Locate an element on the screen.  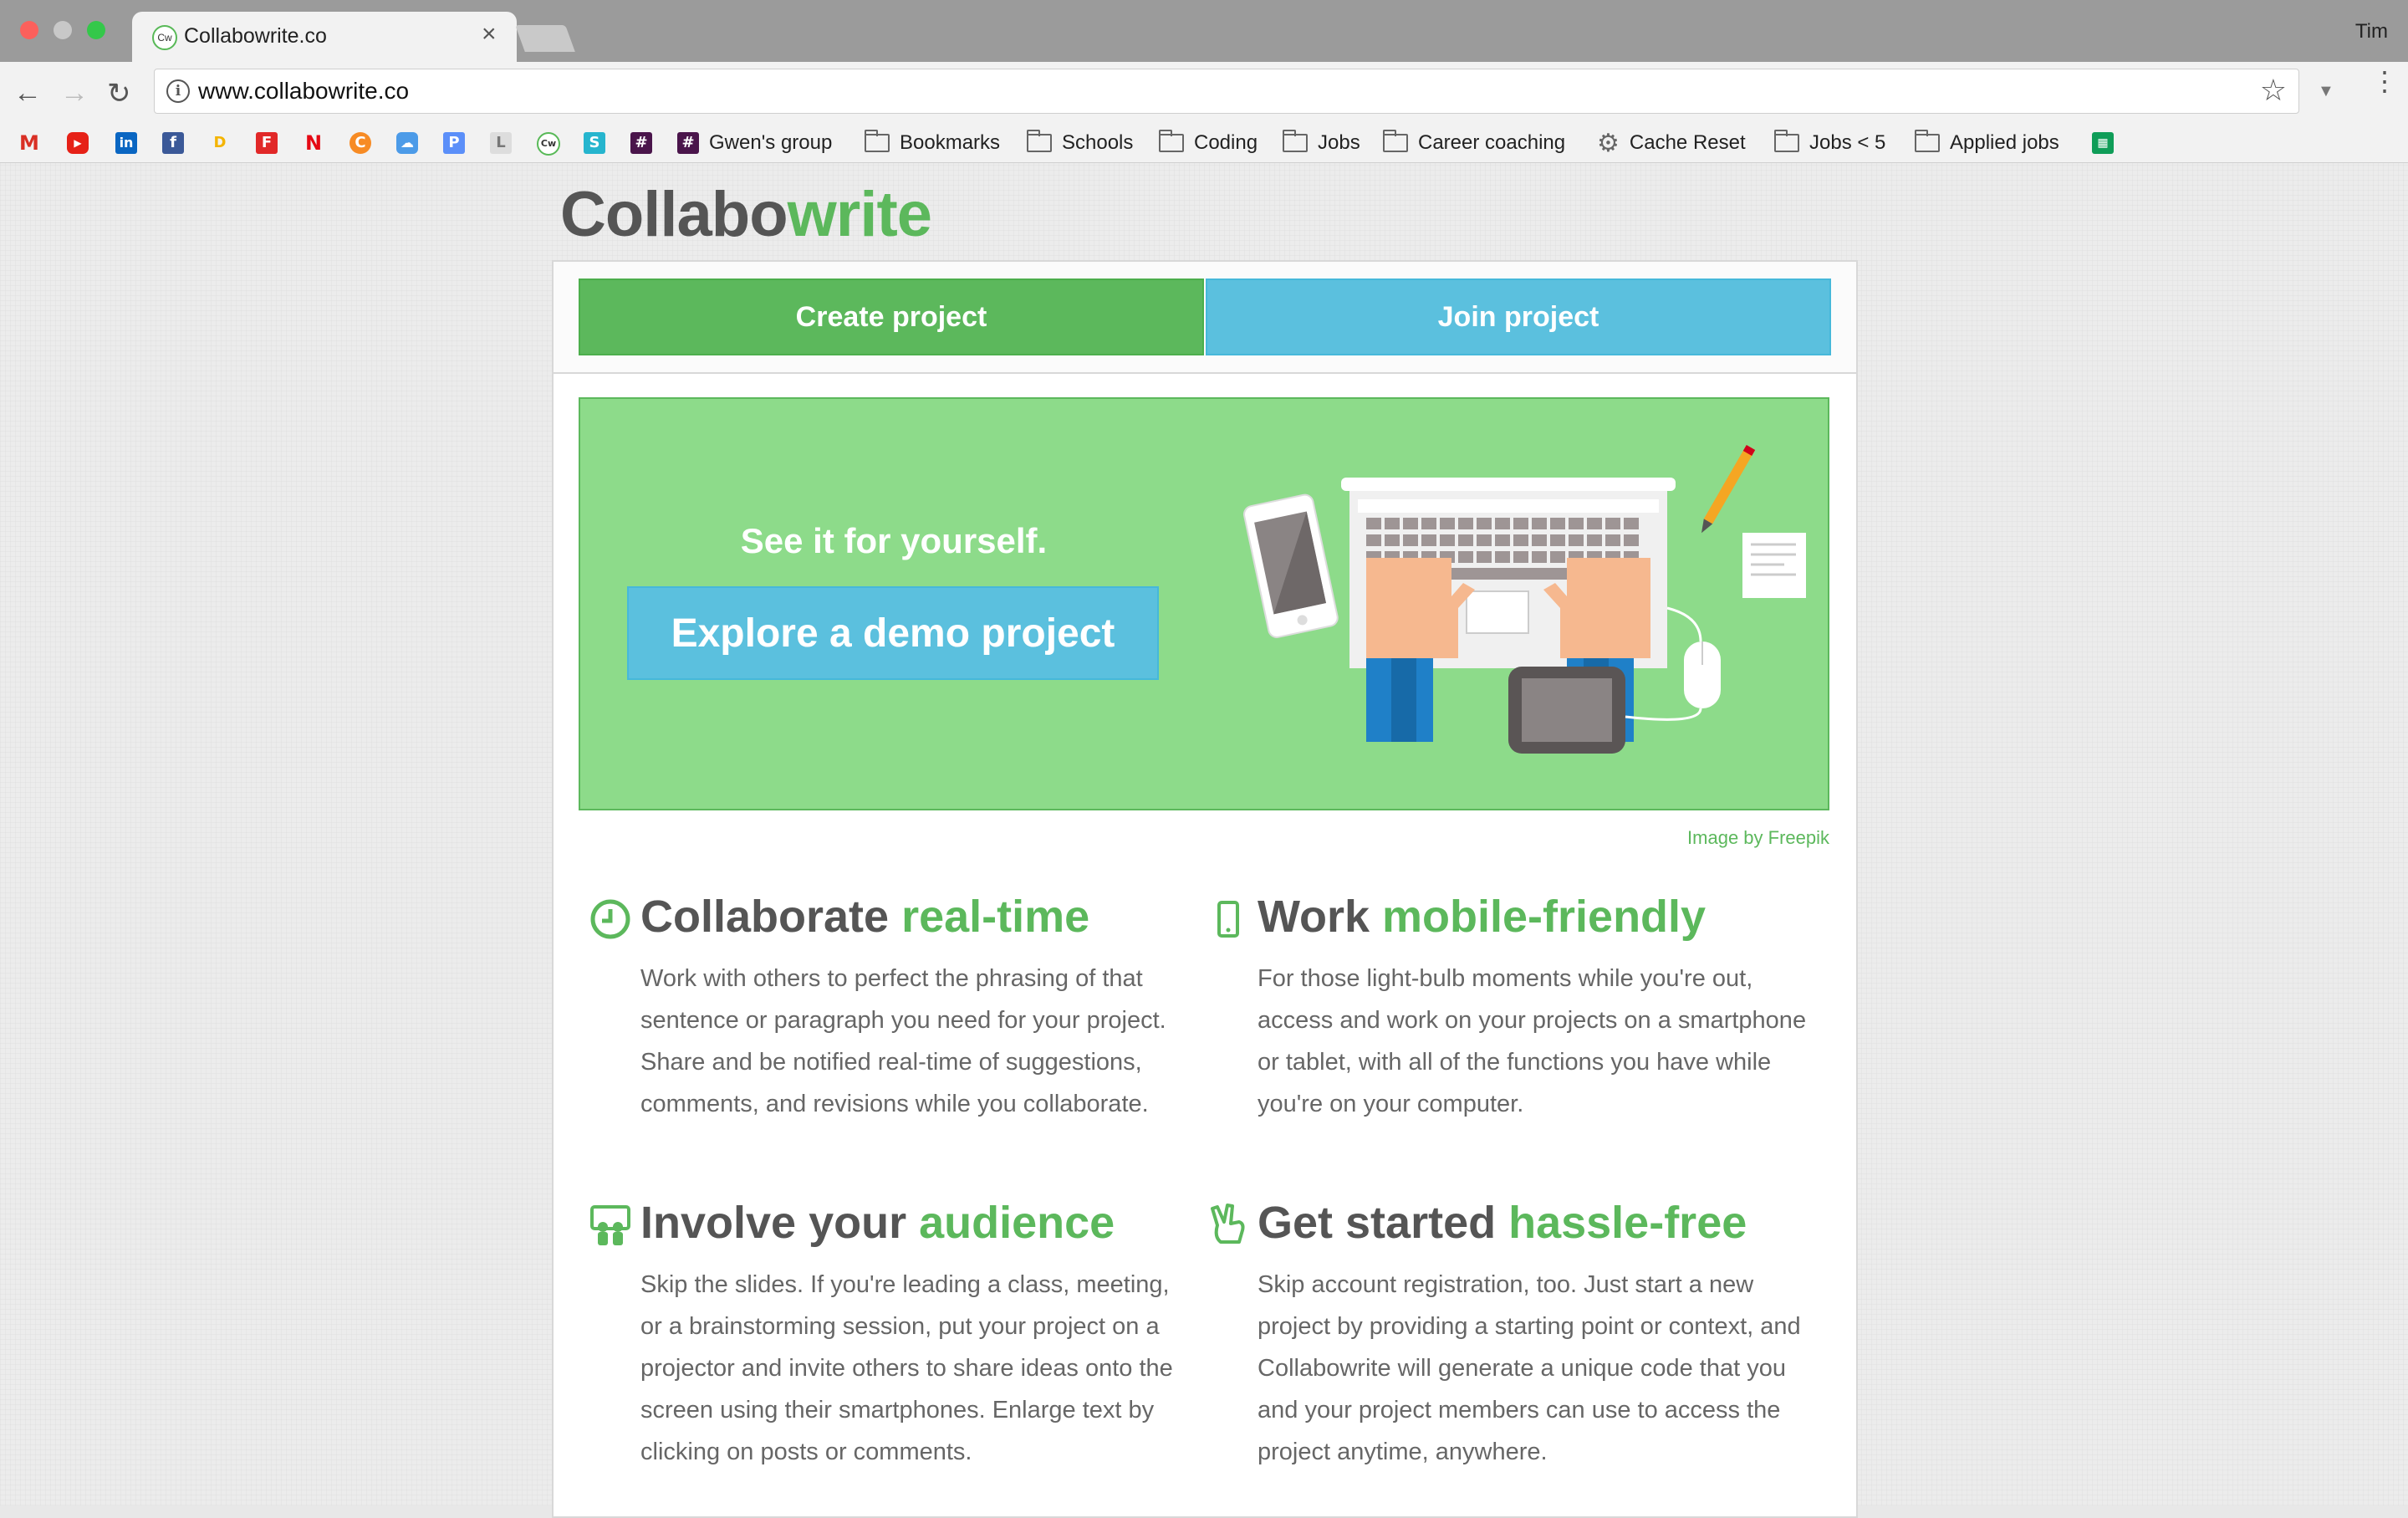
chevron-down-icon: ▼ is located at coordinates (2326, 91).